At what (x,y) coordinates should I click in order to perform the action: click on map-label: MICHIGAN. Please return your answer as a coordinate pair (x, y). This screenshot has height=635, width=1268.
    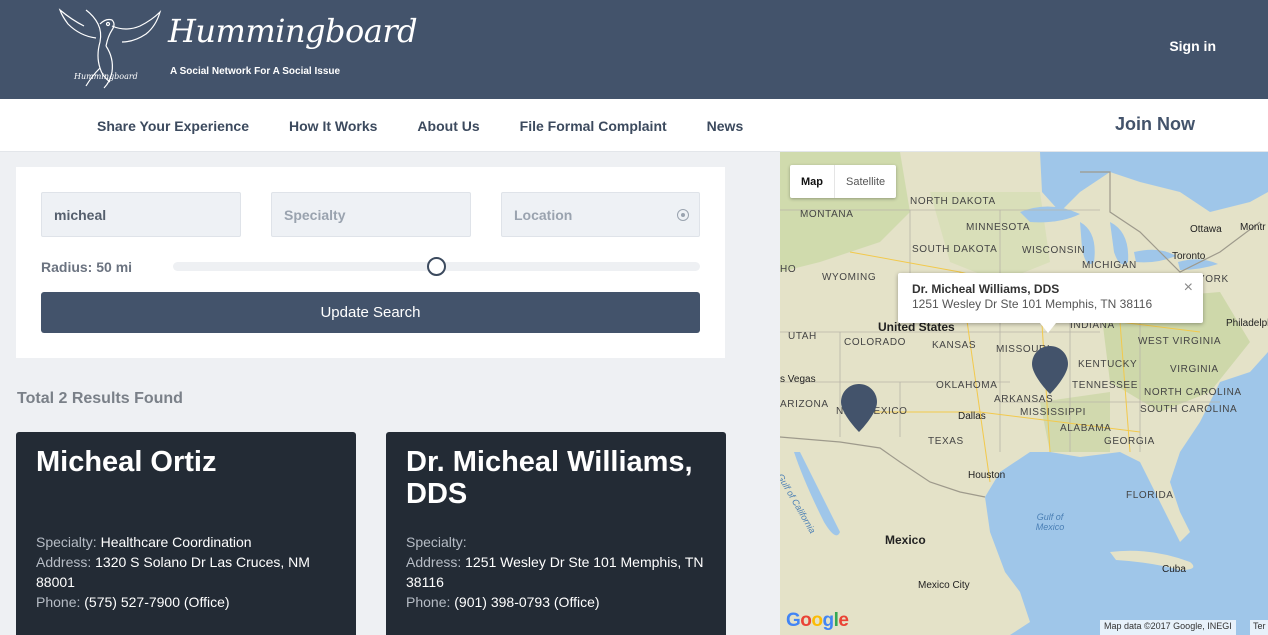
    Looking at the image, I should click on (1109, 265).